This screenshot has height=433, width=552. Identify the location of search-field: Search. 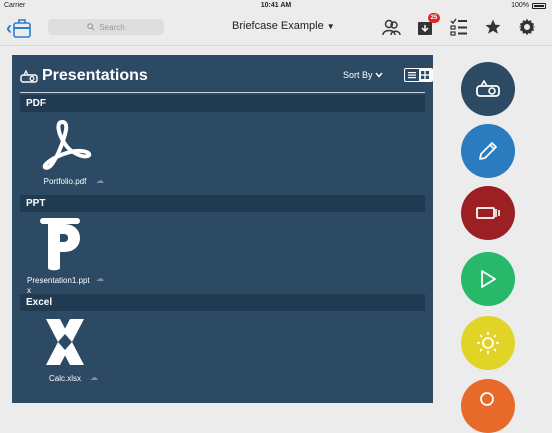
(106, 27).